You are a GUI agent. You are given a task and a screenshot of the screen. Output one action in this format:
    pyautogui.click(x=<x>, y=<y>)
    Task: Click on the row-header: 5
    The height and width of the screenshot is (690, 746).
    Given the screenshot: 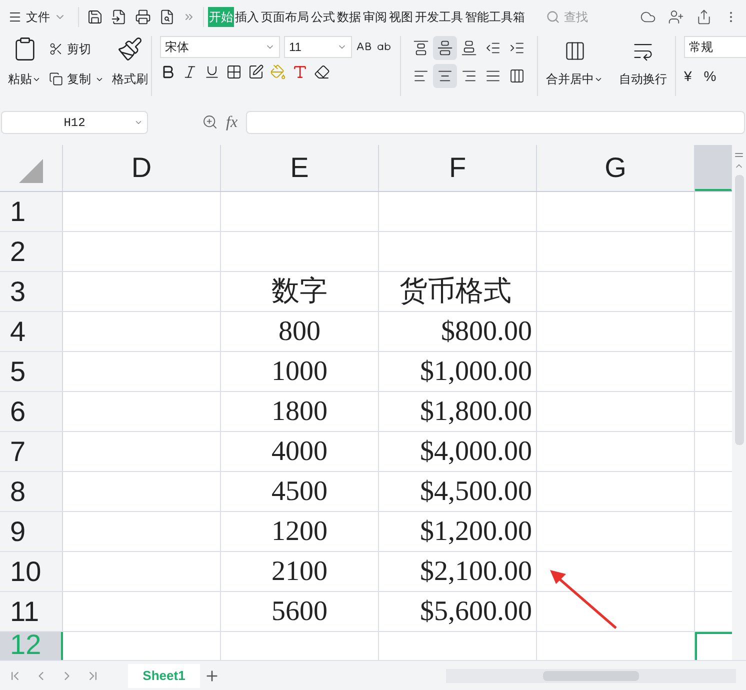 What is the action you would take?
    pyautogui.click(x=31, y=371)
    